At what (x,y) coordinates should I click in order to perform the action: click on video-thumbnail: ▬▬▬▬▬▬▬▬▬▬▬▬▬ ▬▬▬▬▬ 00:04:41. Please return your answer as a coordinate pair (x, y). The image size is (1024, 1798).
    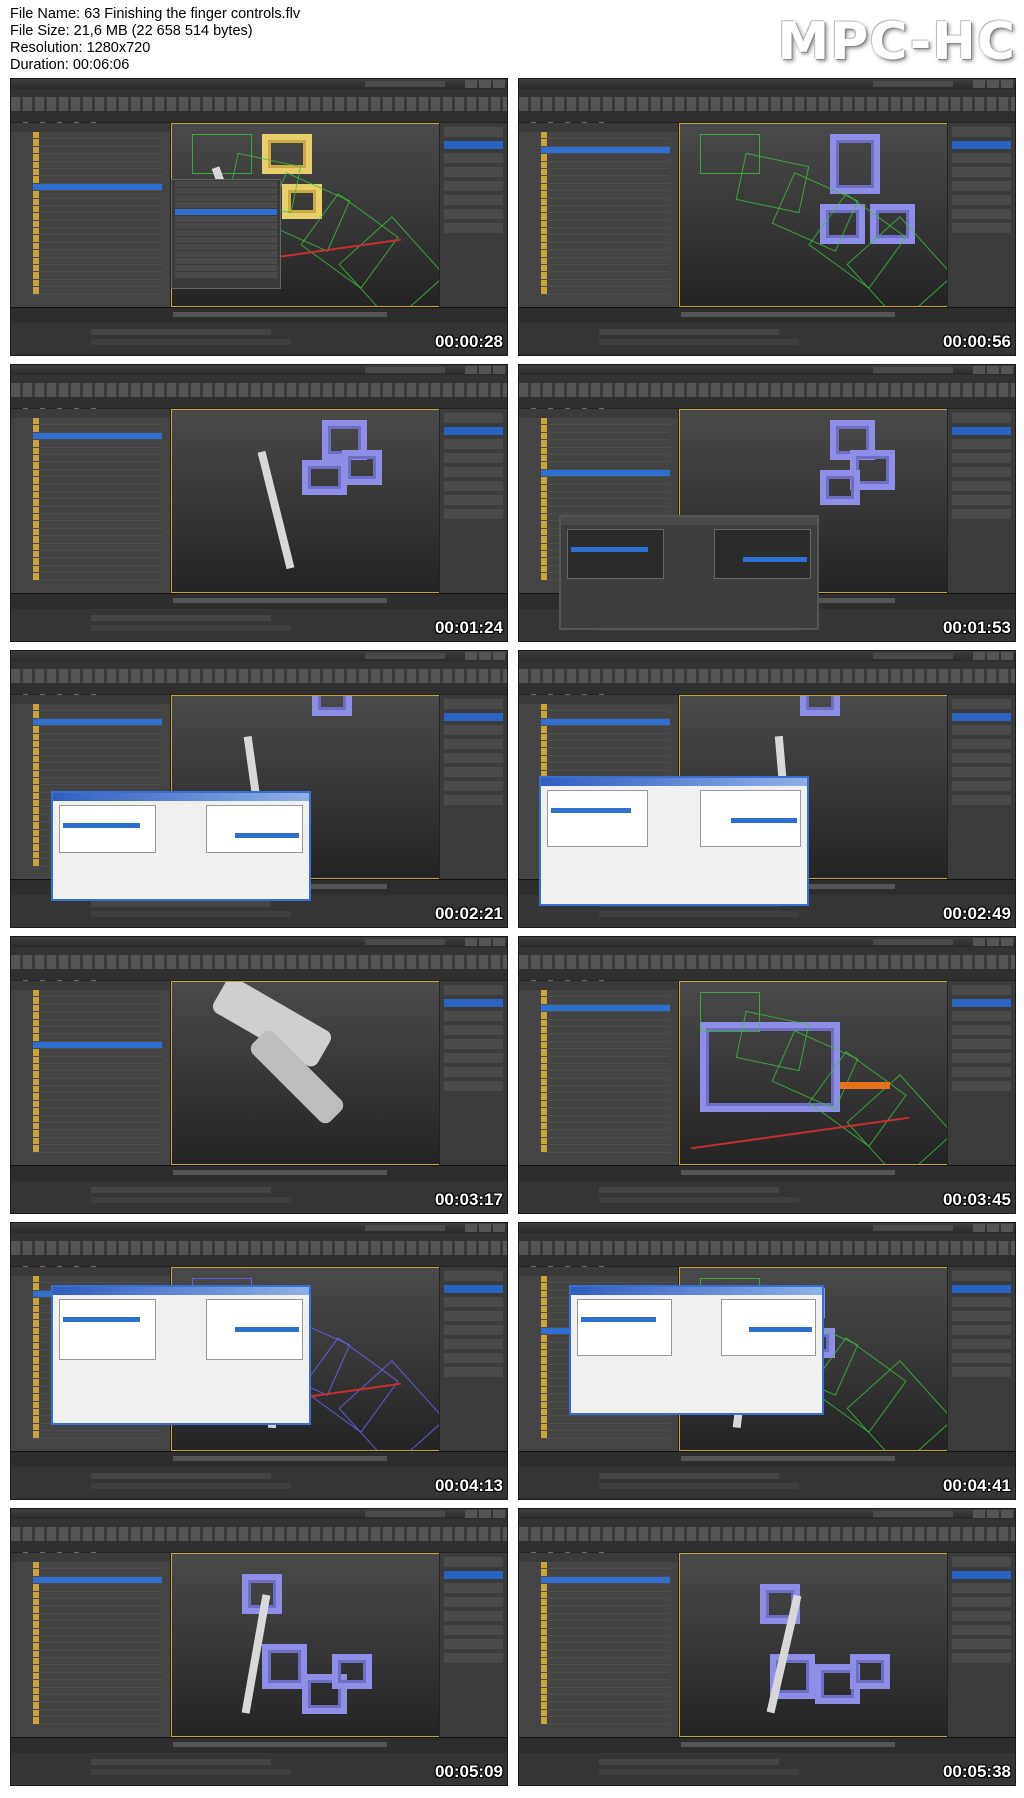
    Looking at the image, I should click on (767, 1361).